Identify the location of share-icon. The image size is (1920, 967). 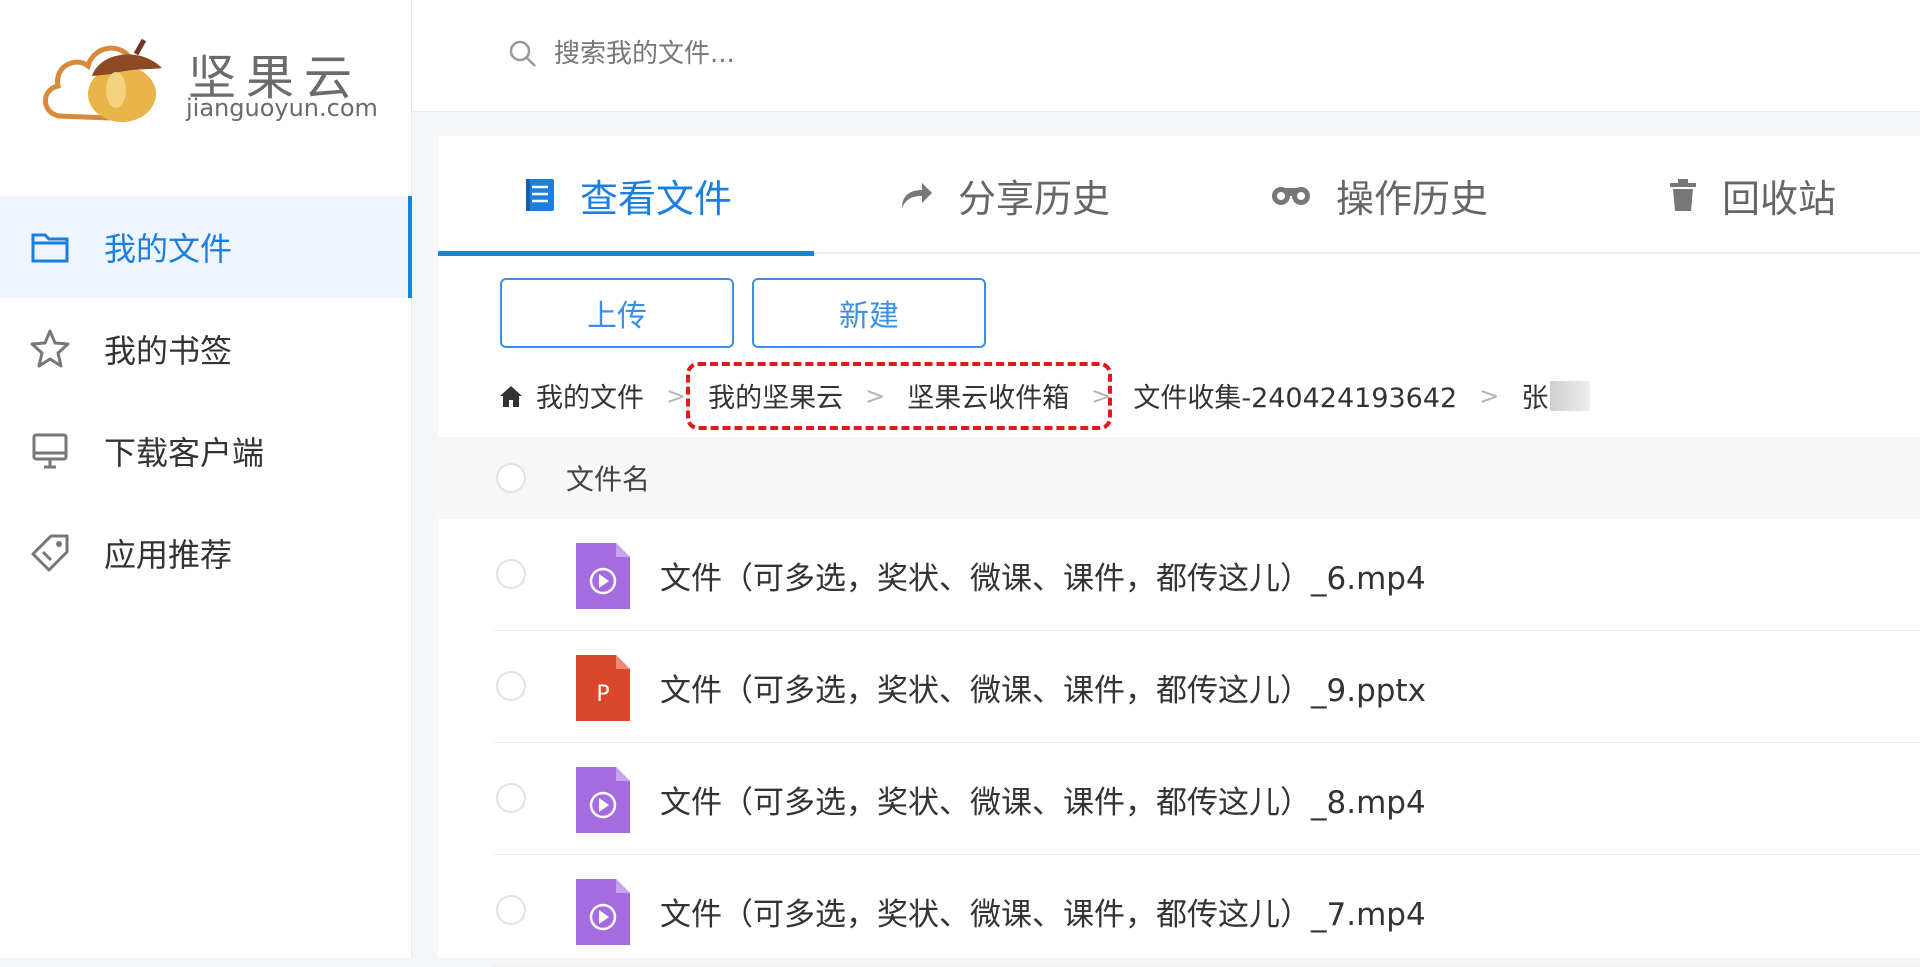
(916, 195).